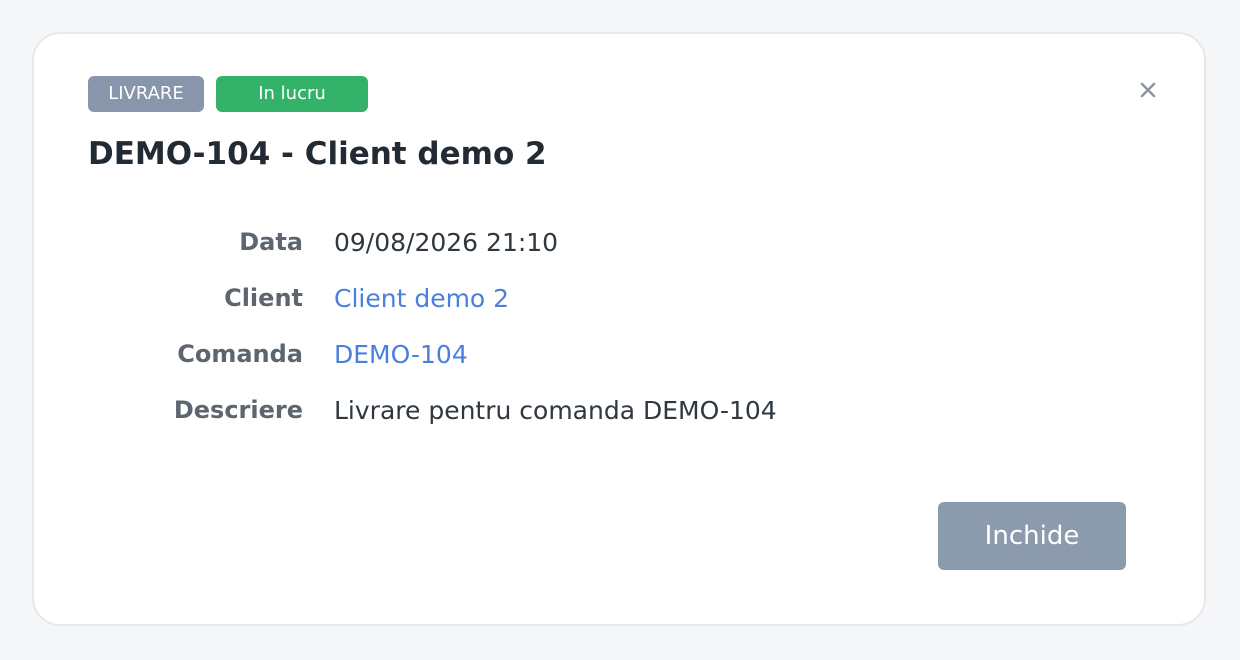  Describe the element at coordinates (292, 94) in the screenshot. I see `status-badge: In lucru` at that location.